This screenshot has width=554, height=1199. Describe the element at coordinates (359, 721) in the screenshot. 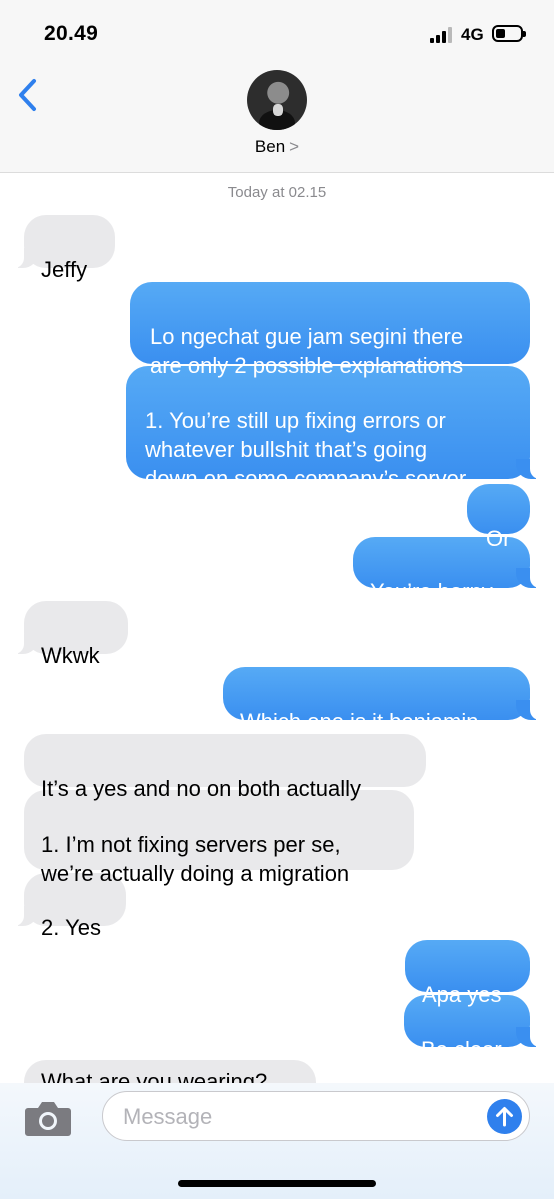

I see `message-text: Which one is it benjamin` at that location.